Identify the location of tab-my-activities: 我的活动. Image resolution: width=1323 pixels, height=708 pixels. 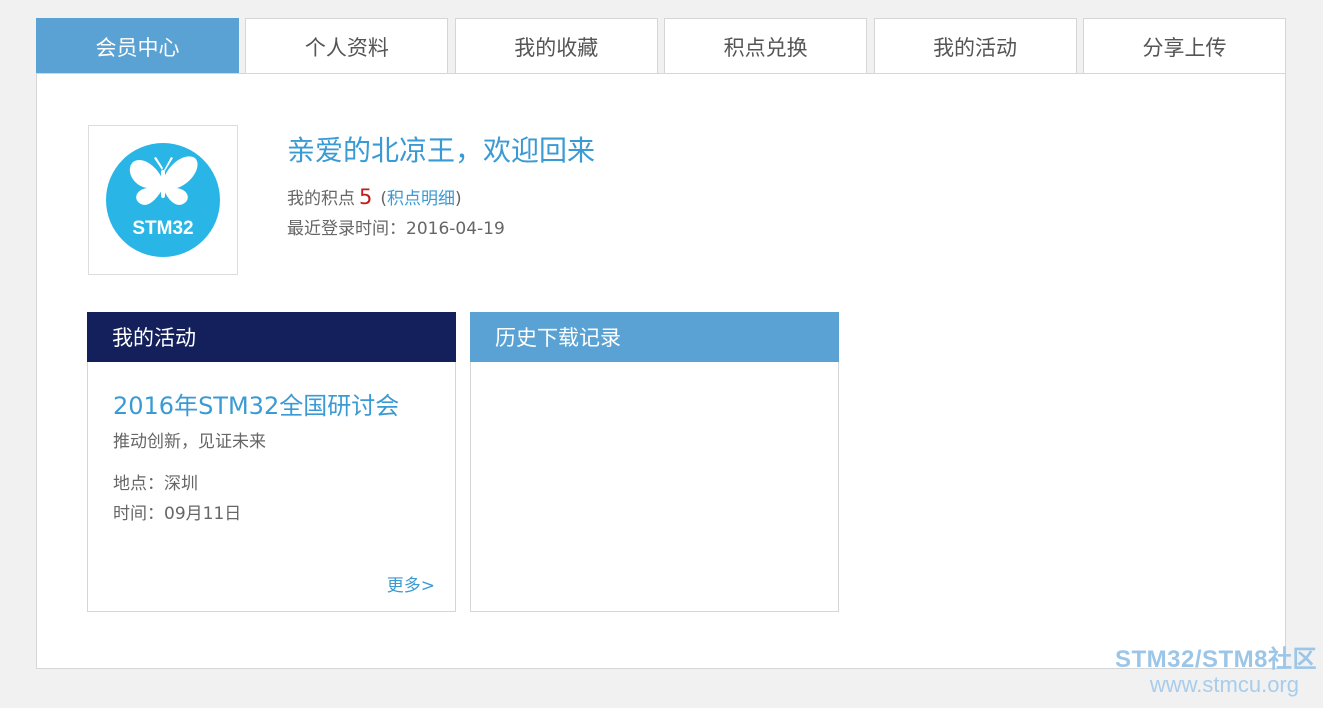
(975, 46).